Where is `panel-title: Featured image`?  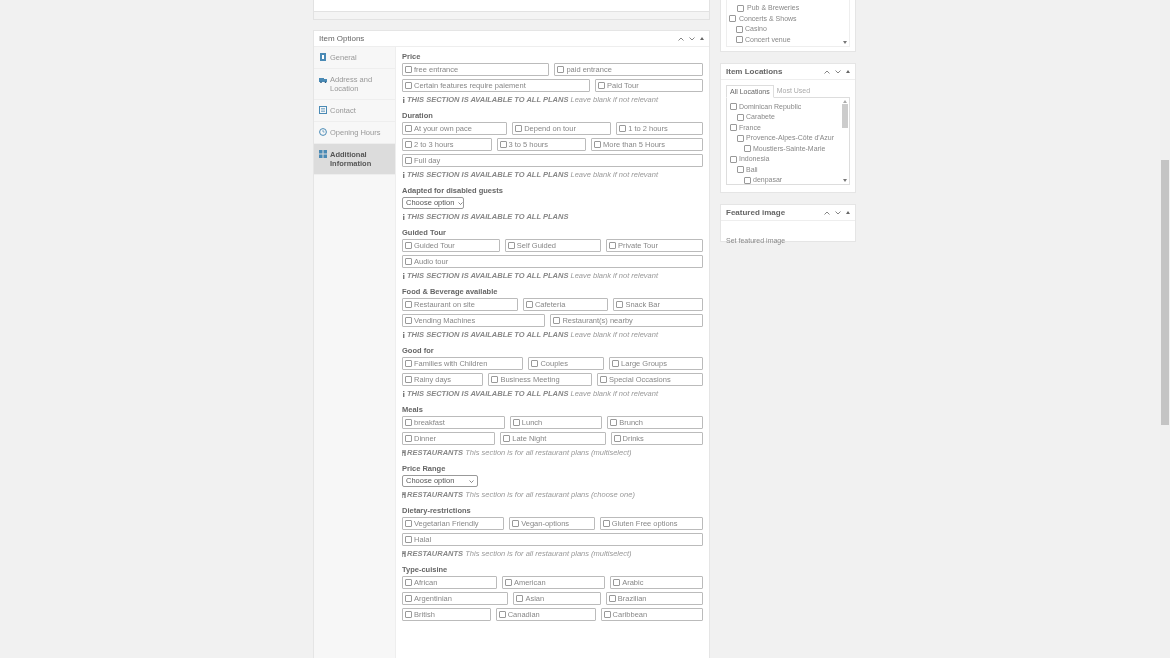
panel-title: Featured image is located at coordinates (756, 212).